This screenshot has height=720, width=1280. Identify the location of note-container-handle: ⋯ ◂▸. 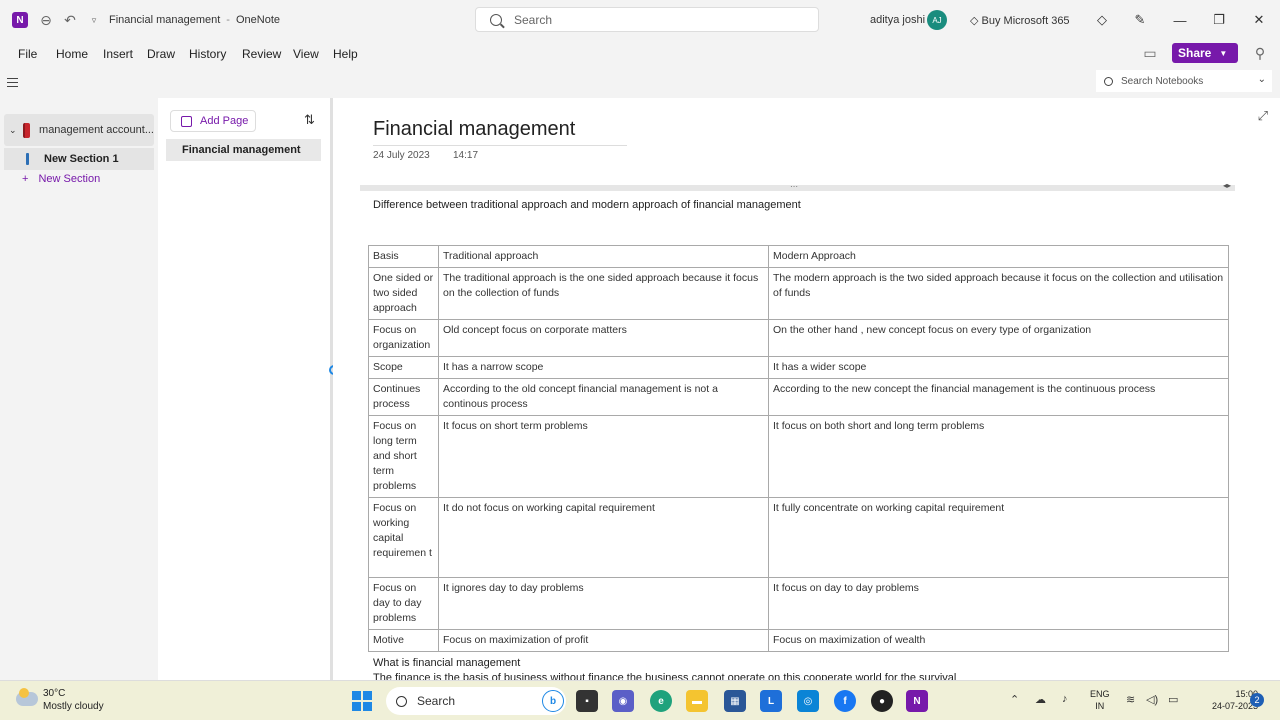
(797, 186).